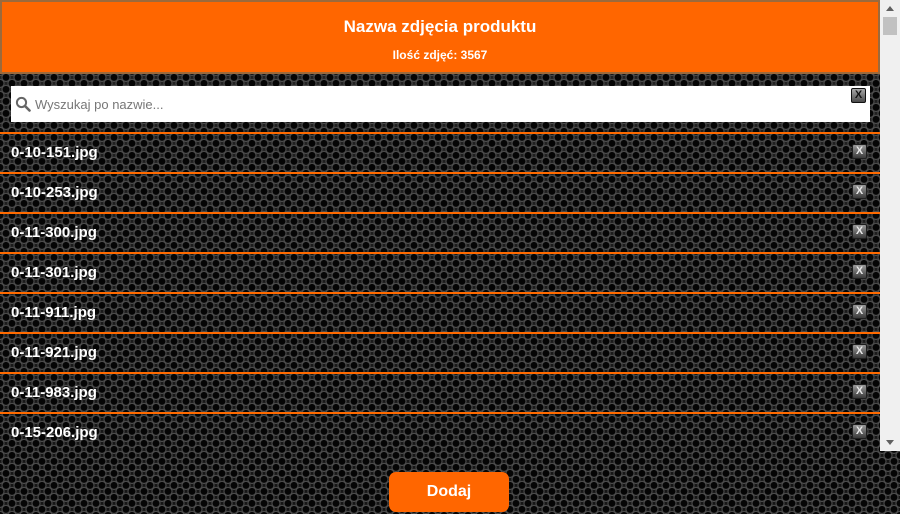 The height and width of the screenshot is (514, 900). Describe the element at coordinates (54, 152) in the screenshot. I see `file-name: 0-10-151.jpg` at that location.